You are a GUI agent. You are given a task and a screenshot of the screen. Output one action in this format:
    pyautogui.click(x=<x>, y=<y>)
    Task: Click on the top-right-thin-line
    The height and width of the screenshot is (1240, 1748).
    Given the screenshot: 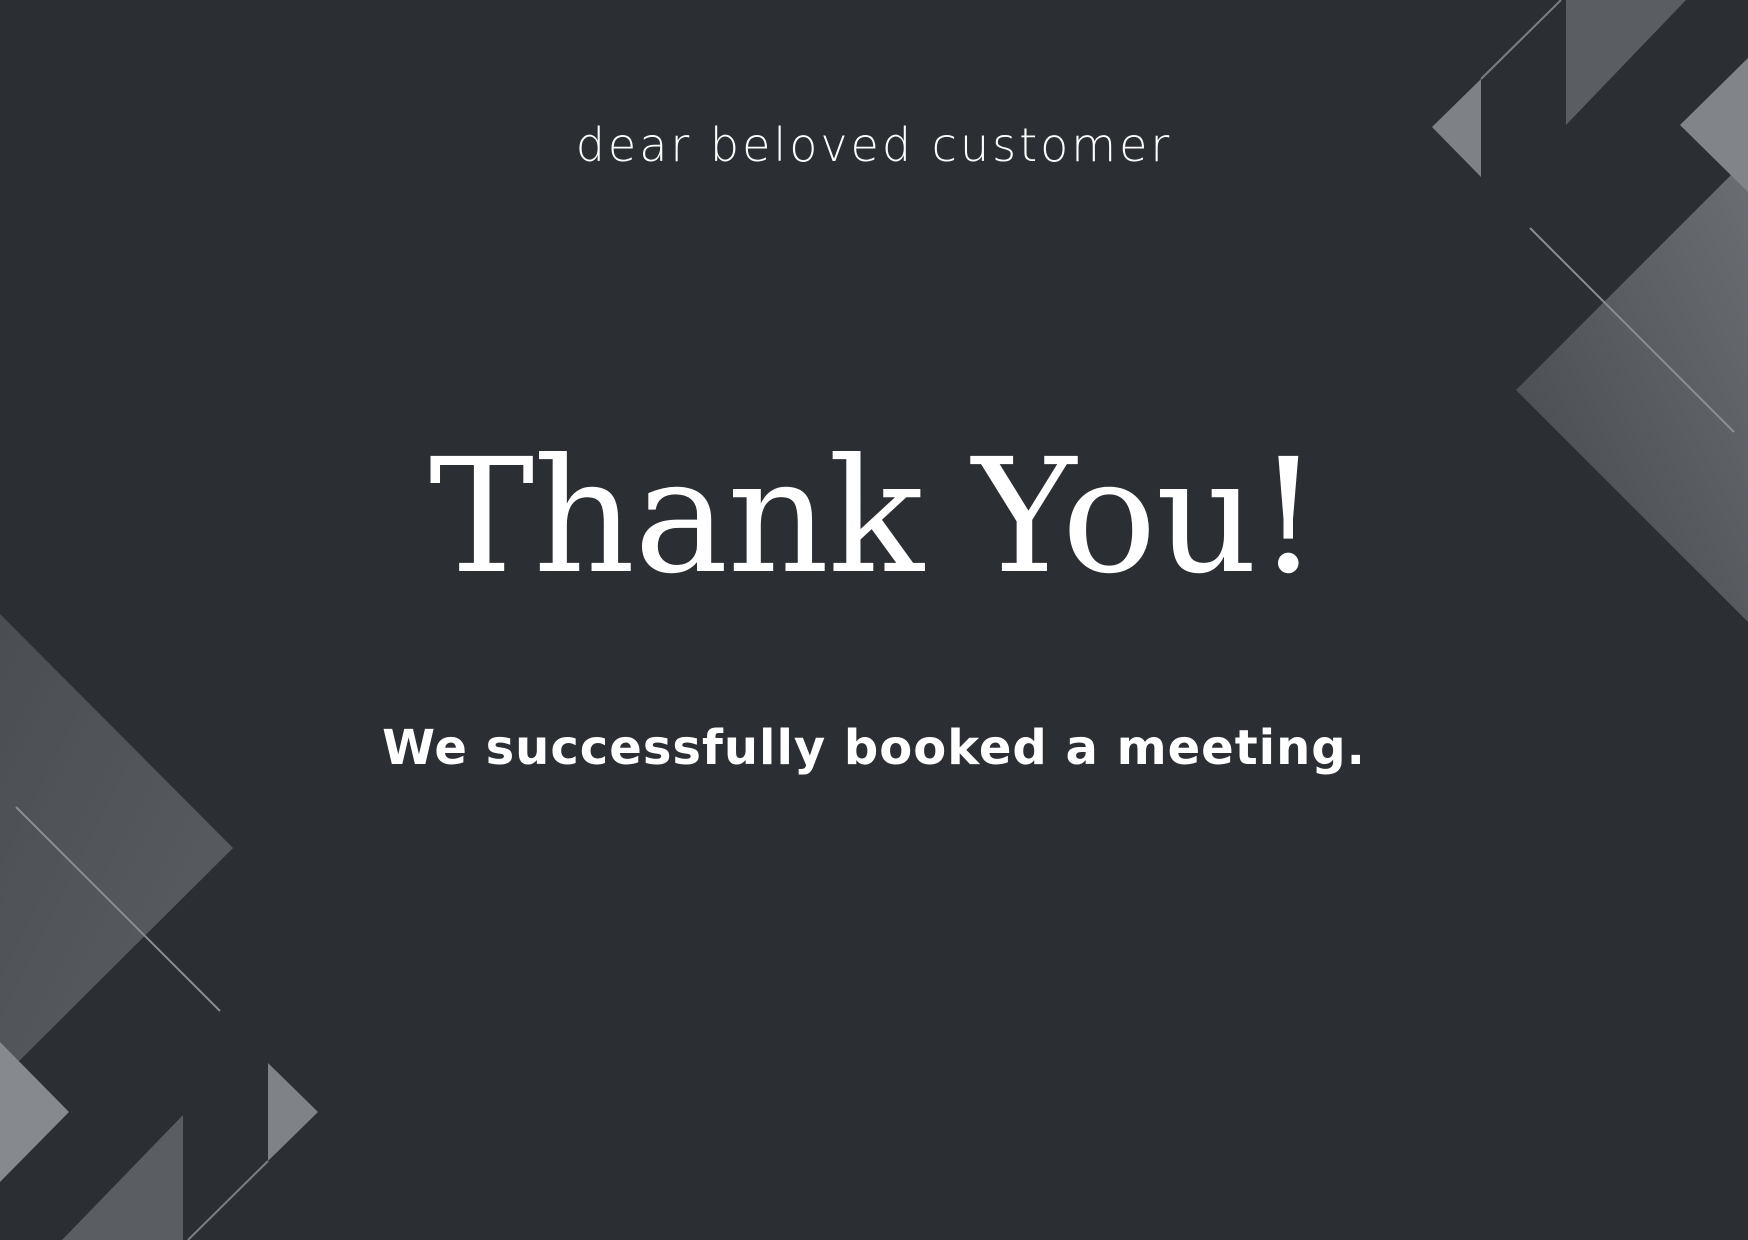 What is the action you would take?
    pyautogui.click(x=1521, y=40)
    